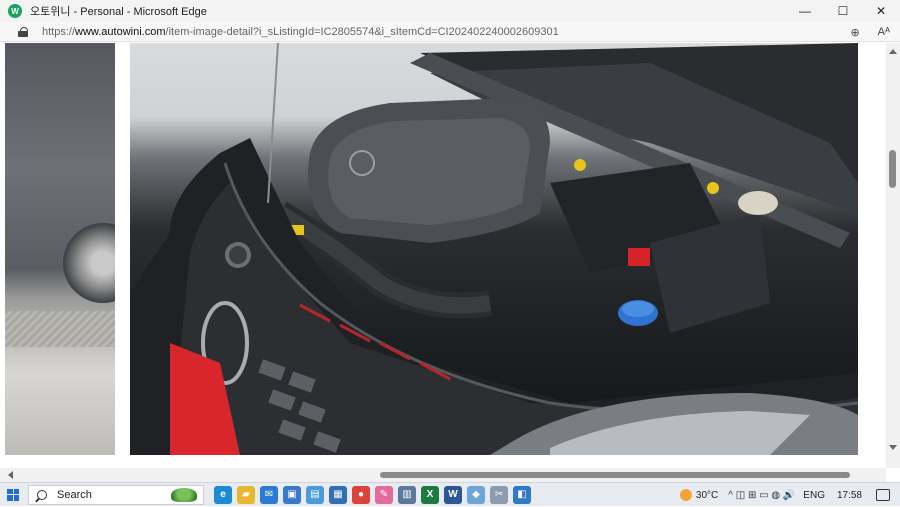  I want to click on search-icon, so click(42, 494).